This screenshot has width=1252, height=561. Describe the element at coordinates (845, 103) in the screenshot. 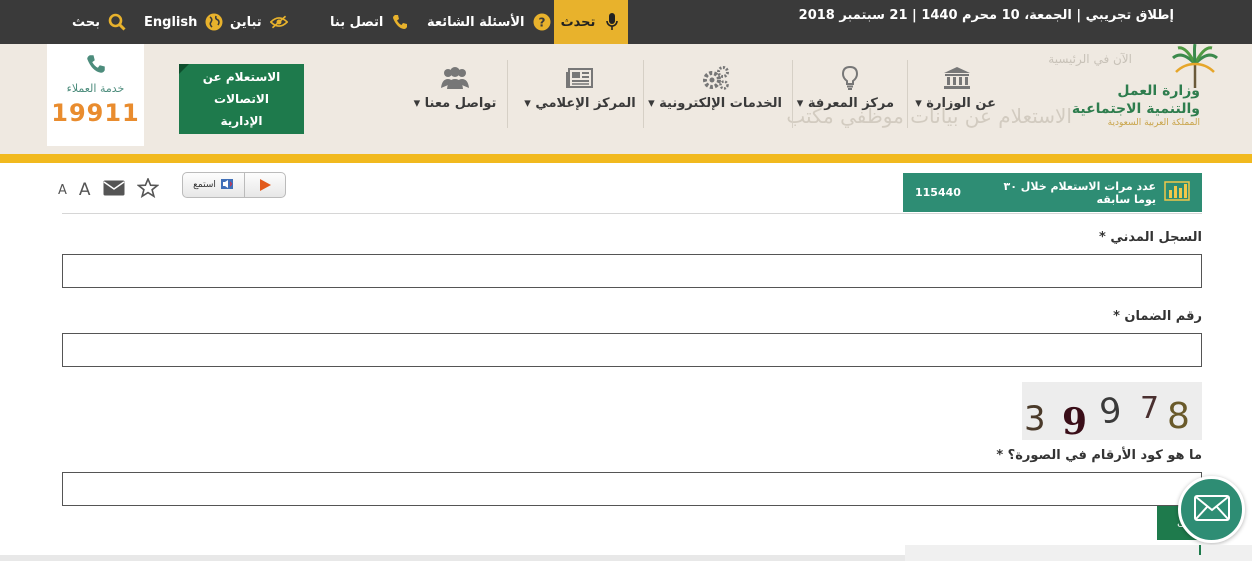

I see `nav-knowledge-center-label: مركز المعرفة ▾` at that location.